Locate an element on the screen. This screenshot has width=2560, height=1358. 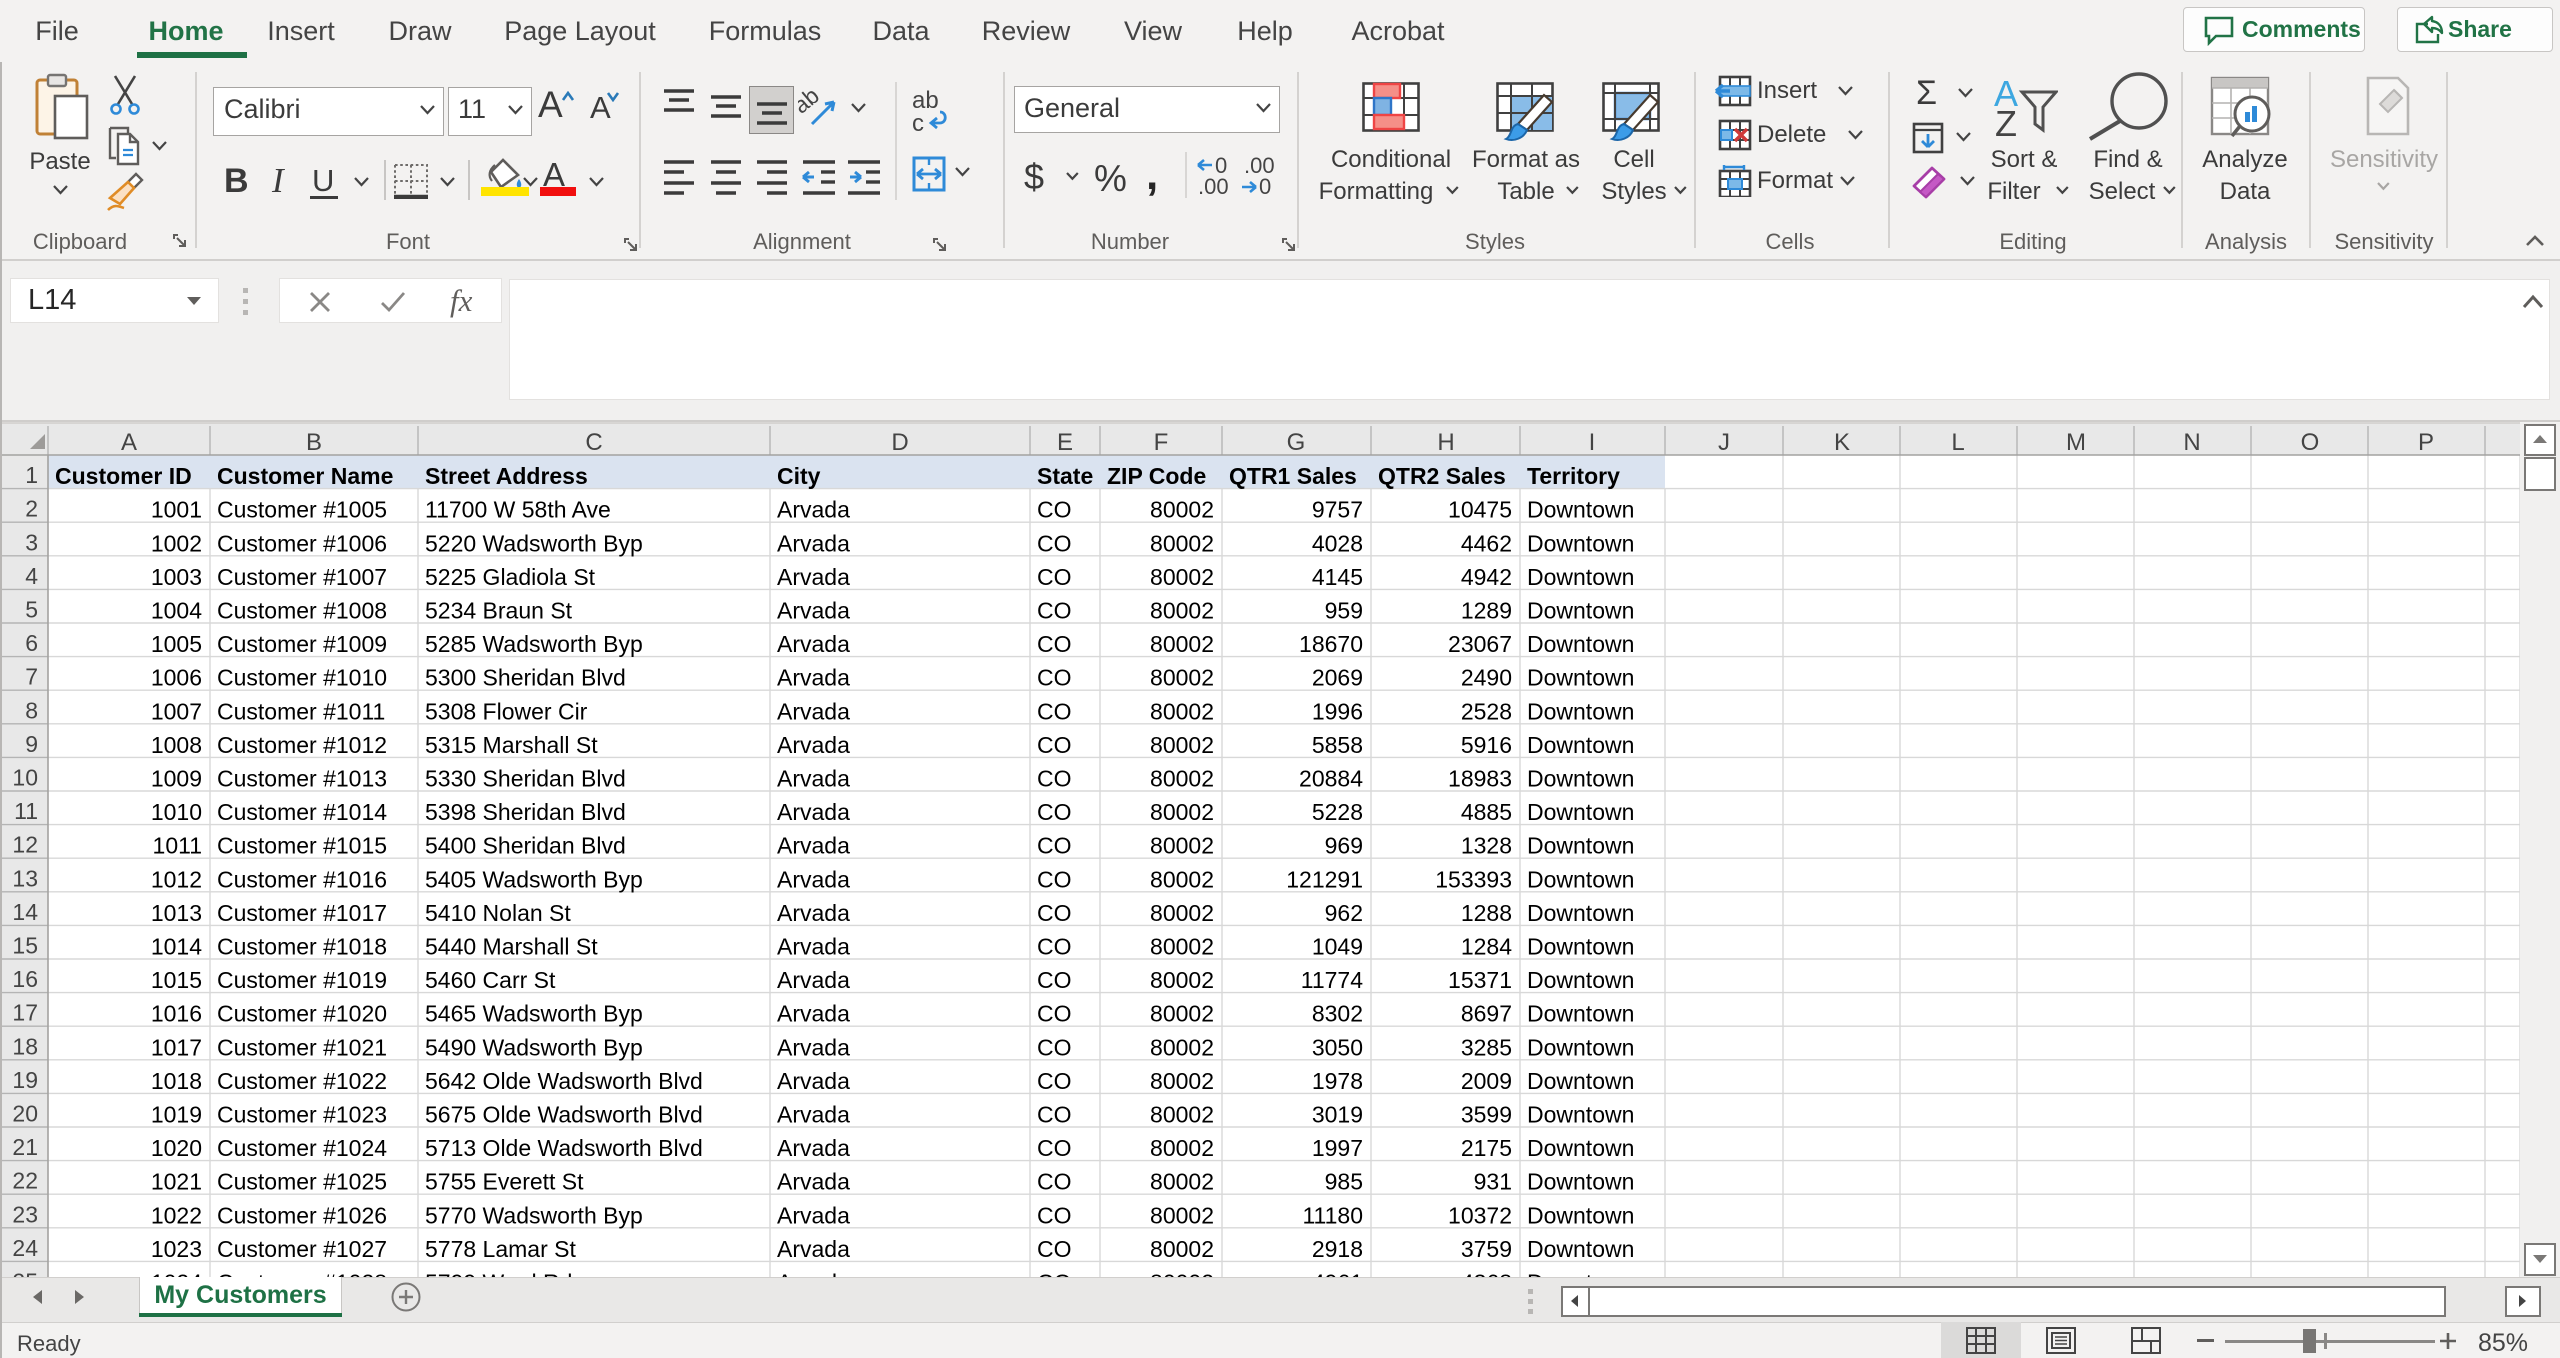
svg-text: Customer #1008 is located at coordinates (302, 611).